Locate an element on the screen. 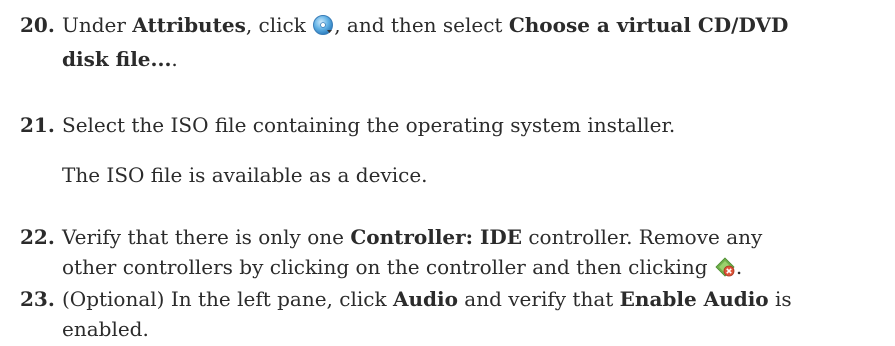  ui-term-choose-virtual-disk: Choose a virtual CD/DVD is located at coordinates (648, 25).